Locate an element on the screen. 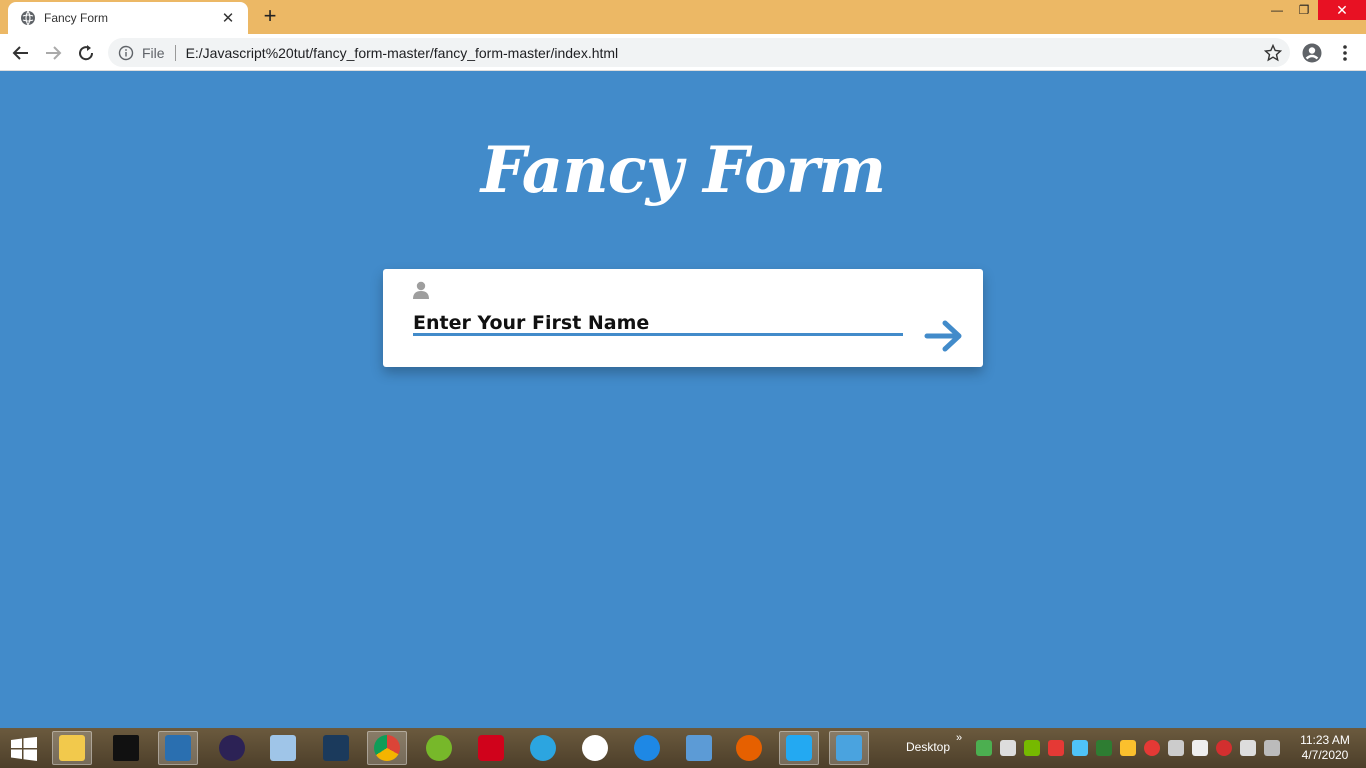 This screenshot has width=1366, height=768. user-icon is located at coordinates (421, 290).